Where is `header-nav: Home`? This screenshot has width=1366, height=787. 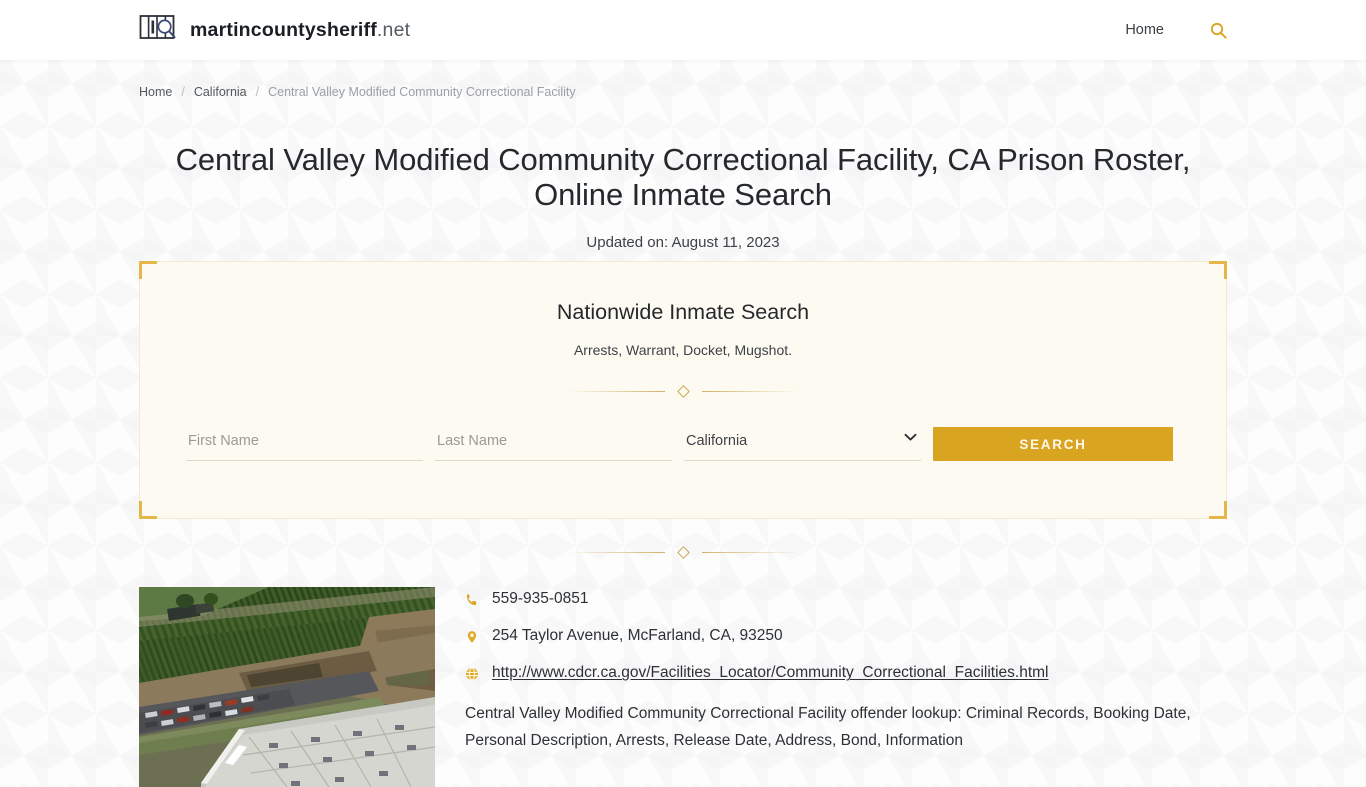
header-nav: Home is located at coordinates (1176, 30).